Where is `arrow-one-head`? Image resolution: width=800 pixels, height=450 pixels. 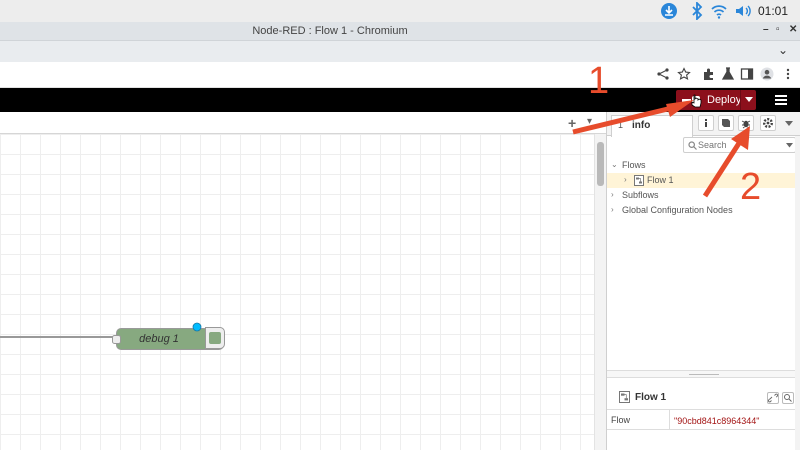 arrow-one-head is located at coordinates (680, 108).